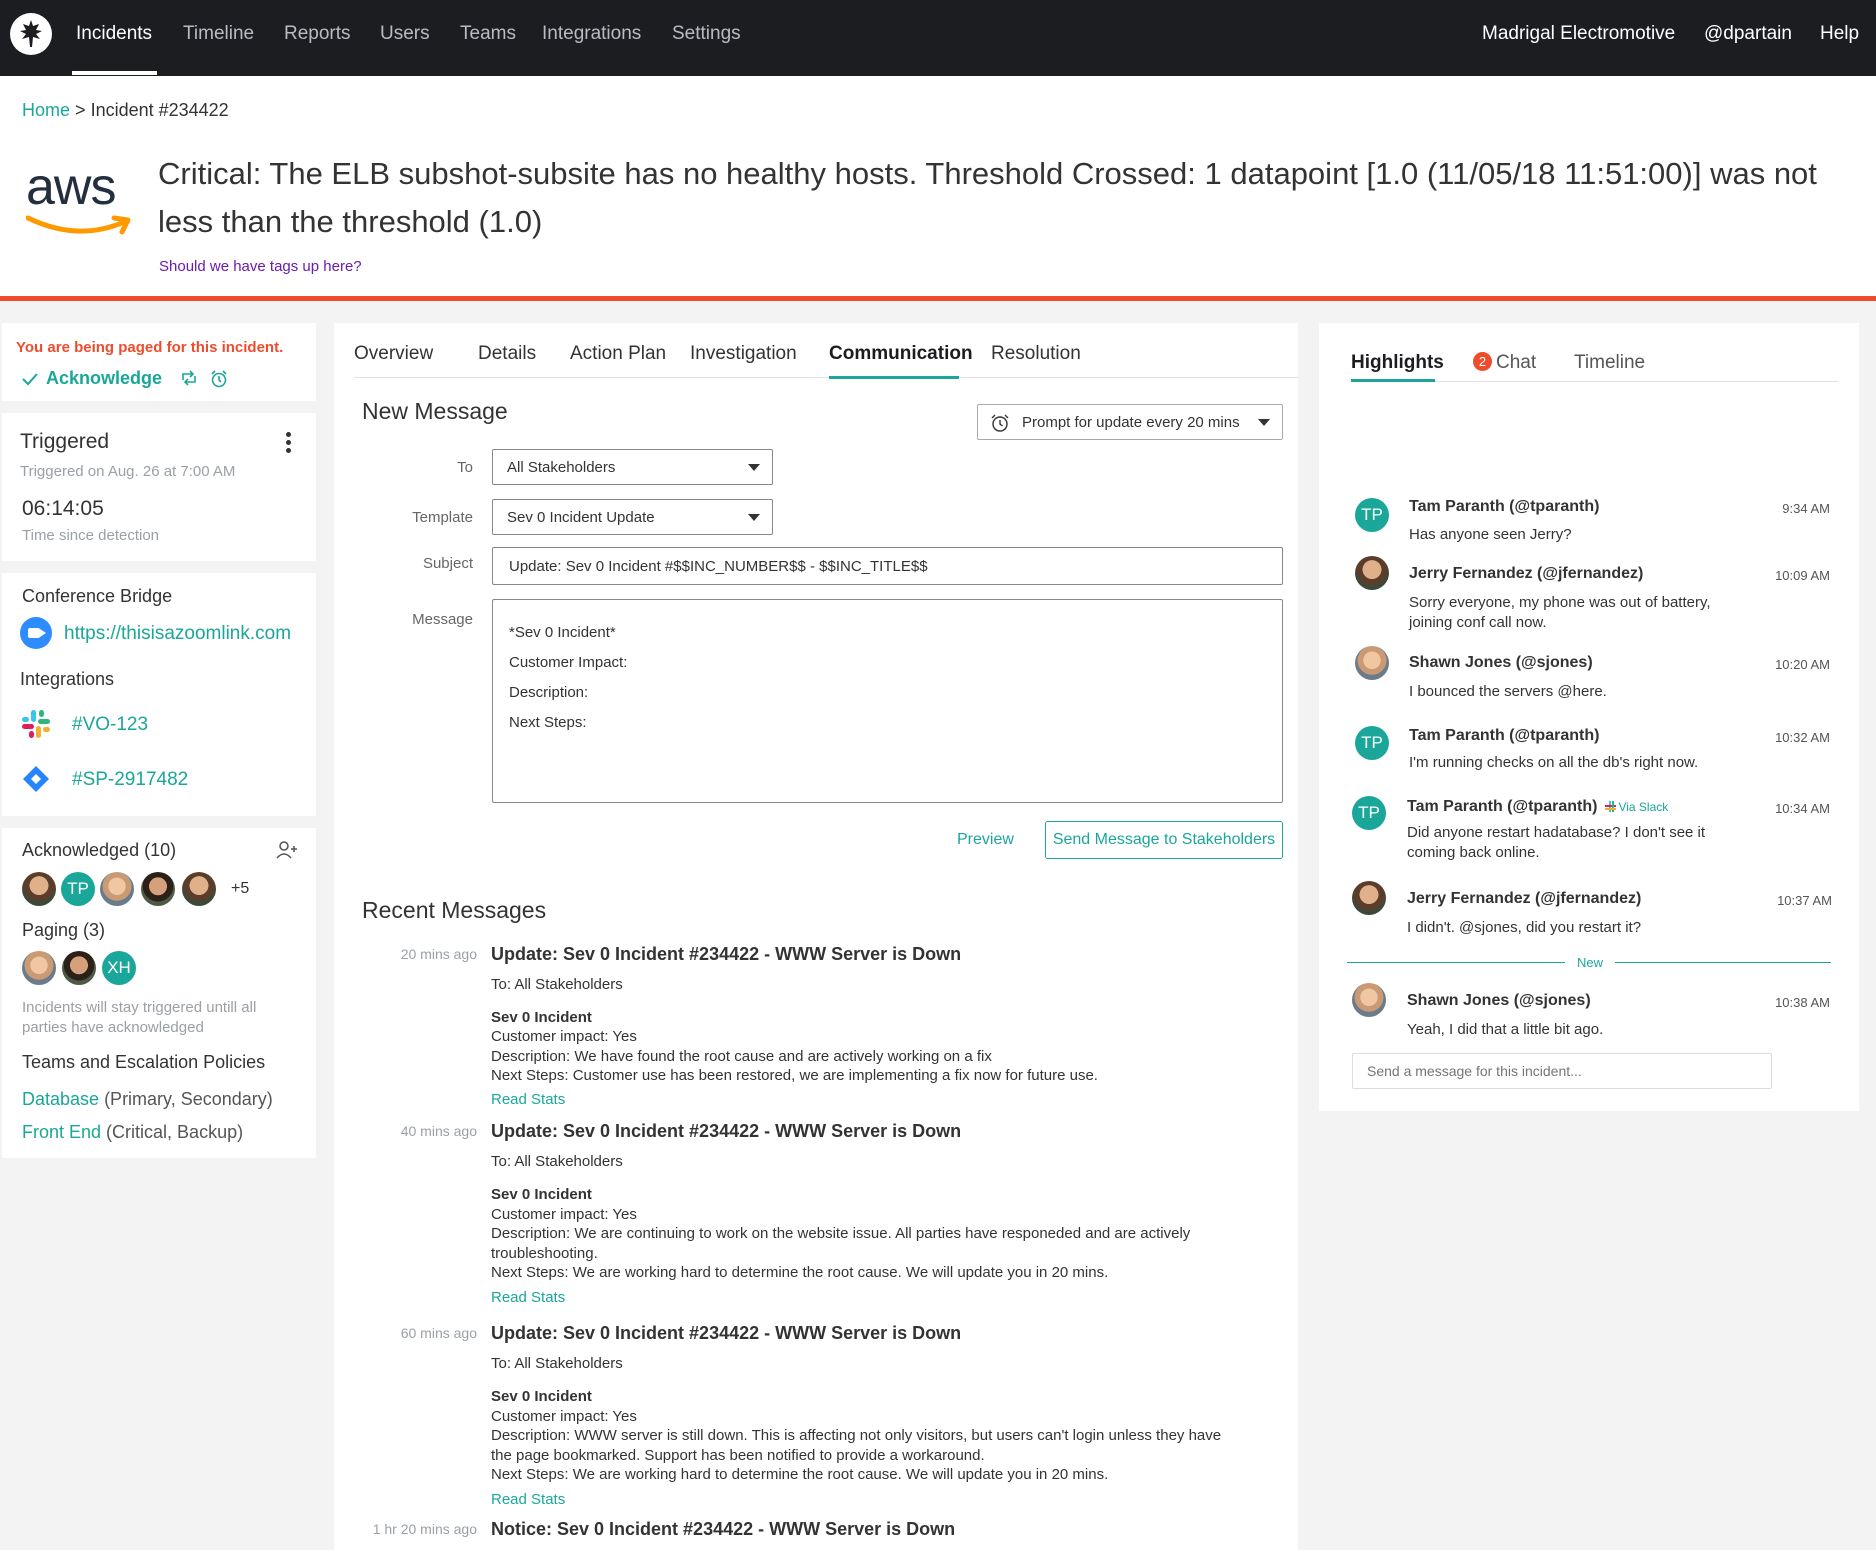 This screenshot has height=1550, width=1876. Describe the element at coordinates (1501, 662) in the screenshot. I see `chat-author: Shawn Jones (@sjones)` at that location.